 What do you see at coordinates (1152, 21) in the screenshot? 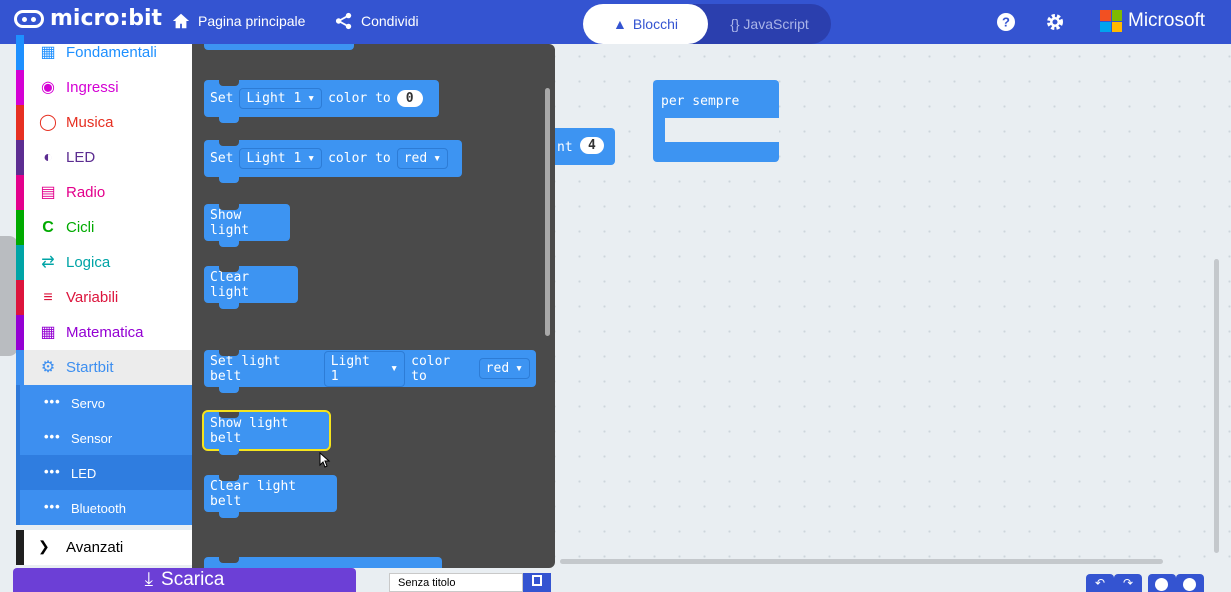
I see `microsoft-logo: Microsoft` at bounding box center [1152, 21].